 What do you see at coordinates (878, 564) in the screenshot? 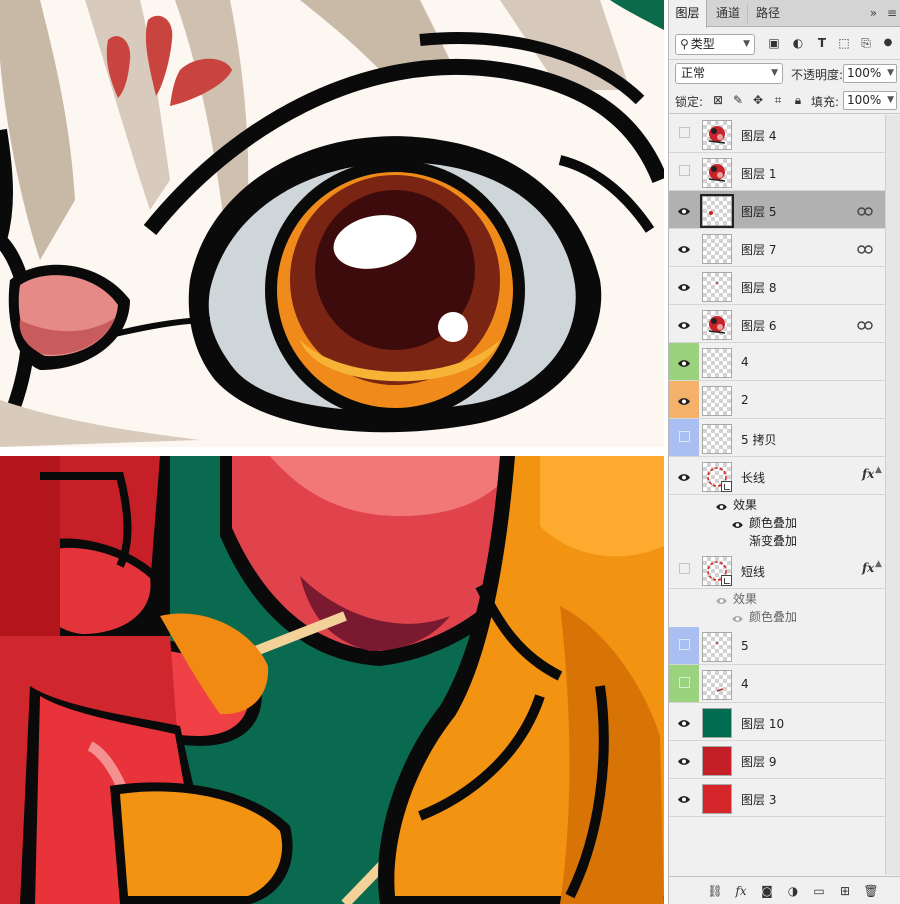
I see `chevron-up-icon: ▲` at bounding box center [878, 564].